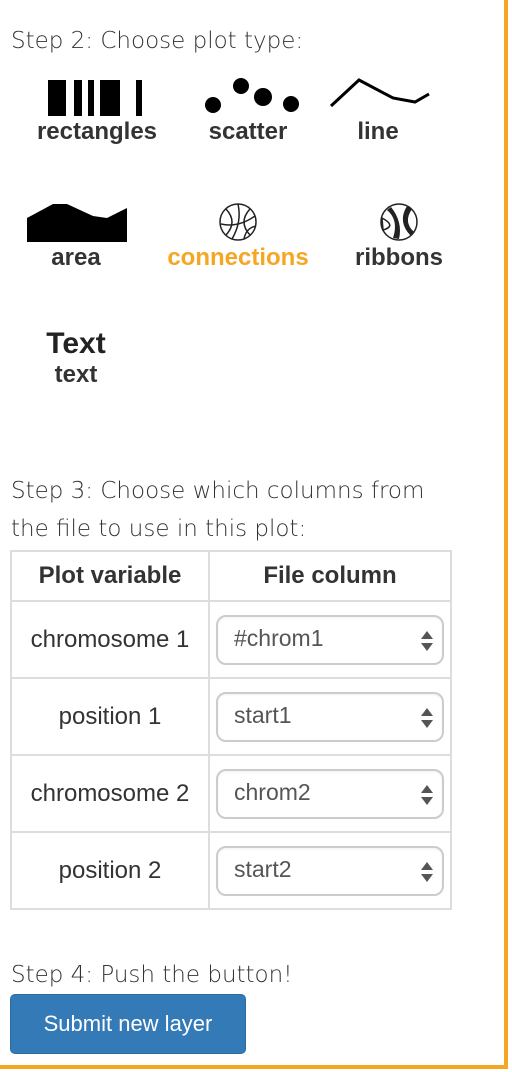 This screenshot has width=512, height=1072. What do you see at coordinates (110, 576) in the screenshot?
I see `header-plot-variable: Plot variable` at bounding box center [110, 576].